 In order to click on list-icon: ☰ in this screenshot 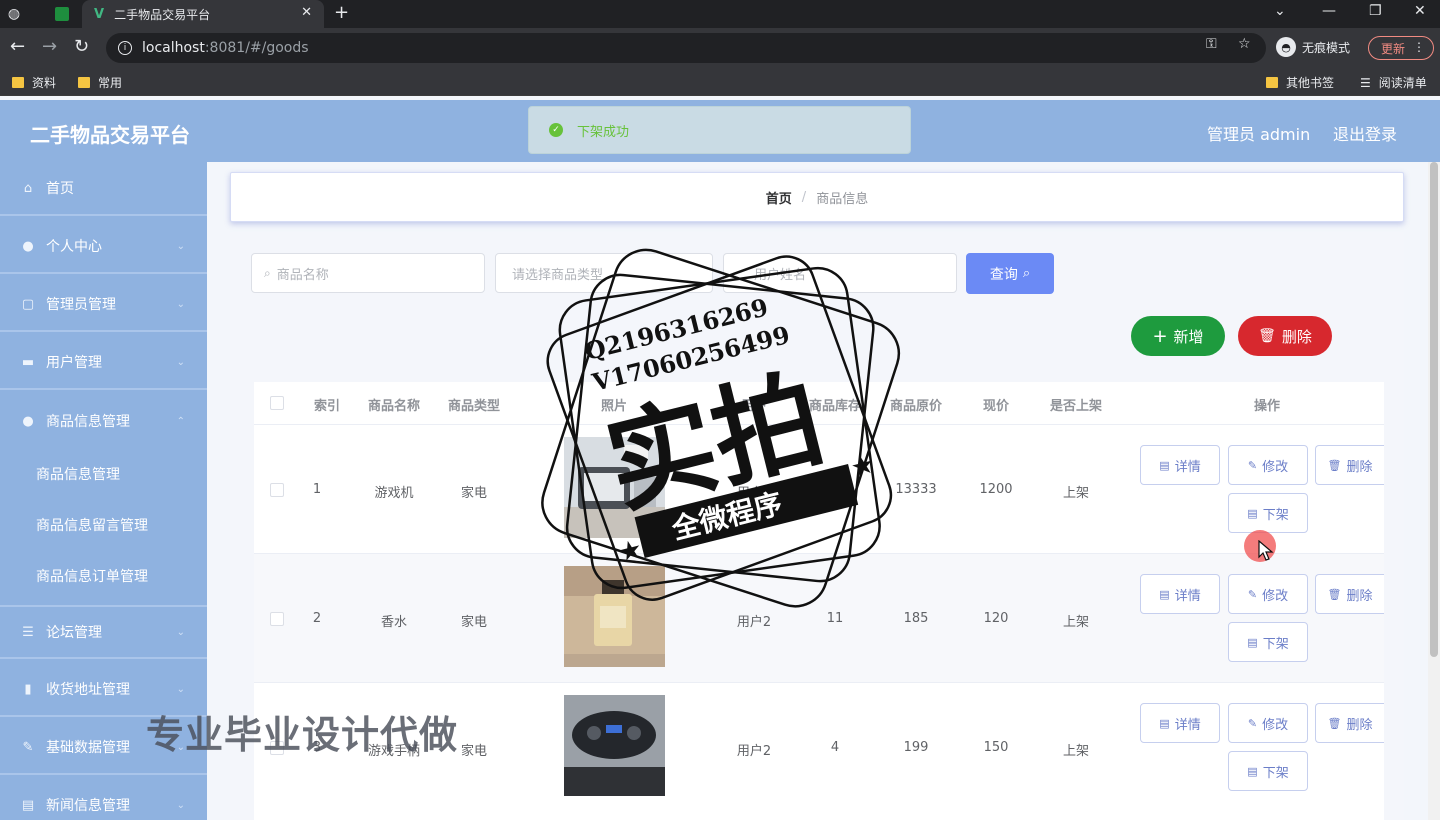, I will do `click(28, 632)`.